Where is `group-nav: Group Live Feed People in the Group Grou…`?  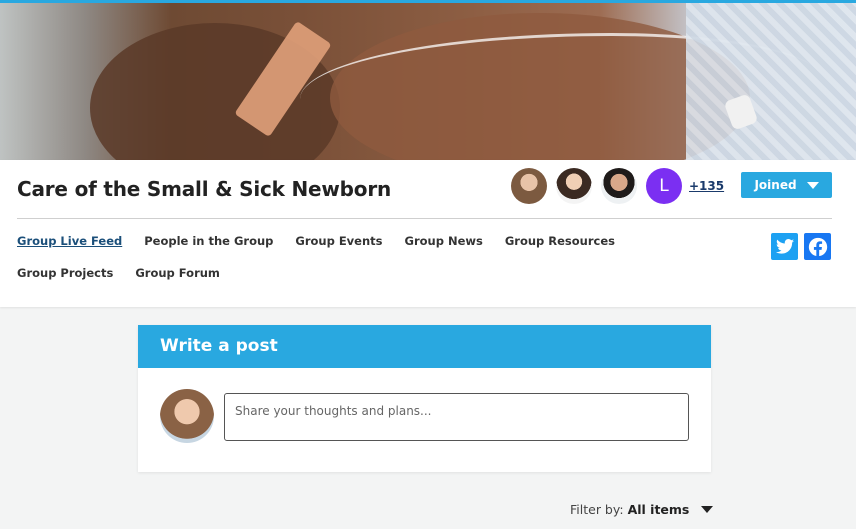
group-nav: Group Live Feed People in the Group Grou… is located at coordinates (337, 266).